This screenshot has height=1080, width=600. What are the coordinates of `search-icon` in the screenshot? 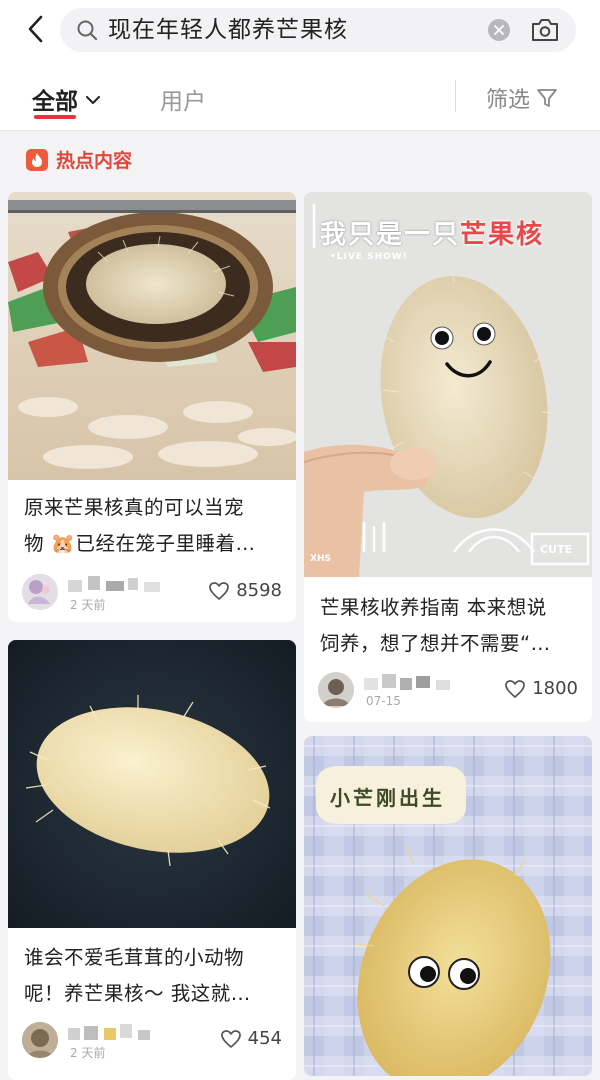 It's located at (87, 30).